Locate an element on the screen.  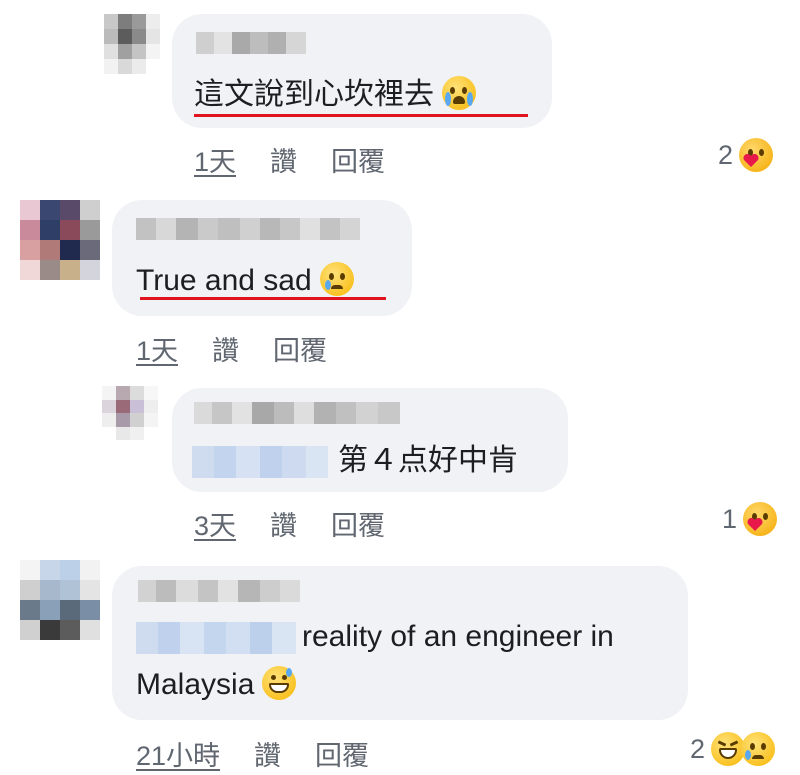
comment-actions: 21小時 讚 回覆 is located at coordinates (269, 753).